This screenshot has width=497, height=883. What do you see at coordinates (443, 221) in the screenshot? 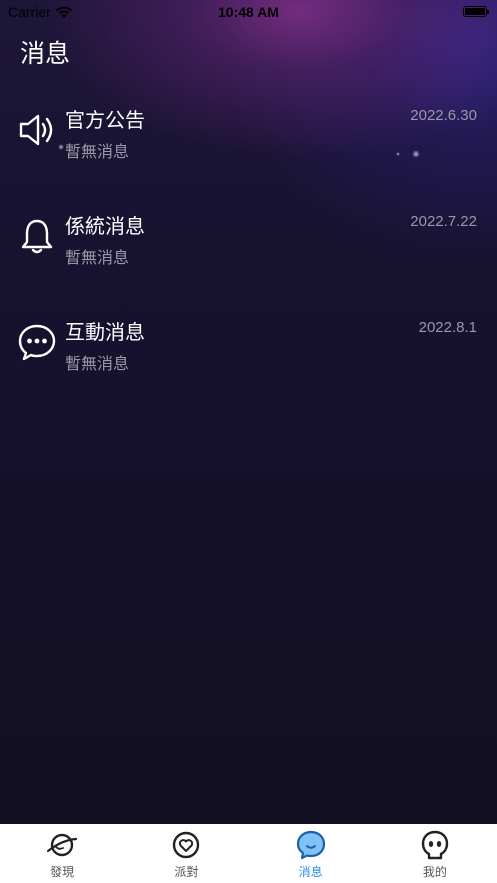
I see `message-date: 2022.7.22` at bounding box center [443, 221].